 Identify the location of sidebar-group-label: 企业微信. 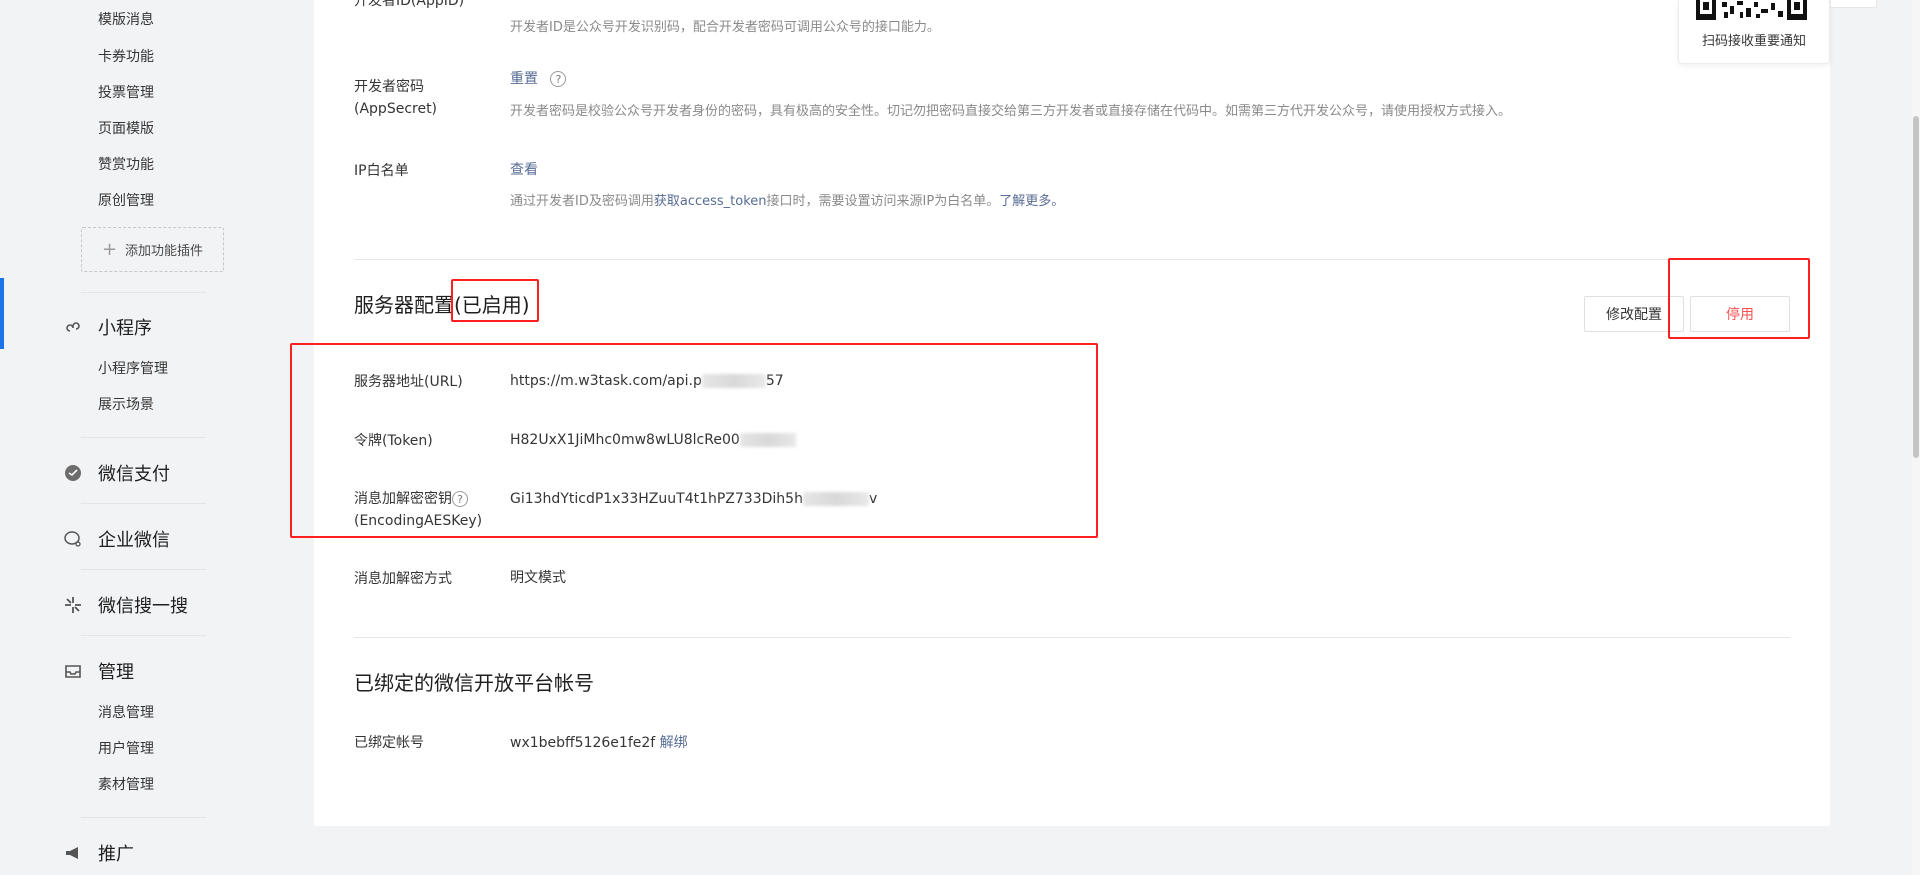
(134, 540).